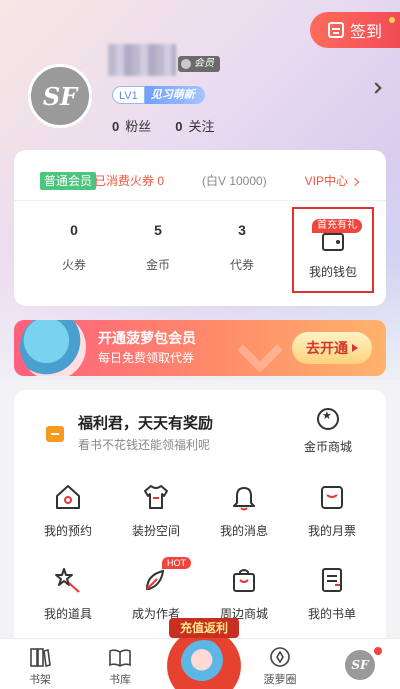  Describe the element at coordinates (68, 497) in the screenshot. I see `home-icon` at that location.